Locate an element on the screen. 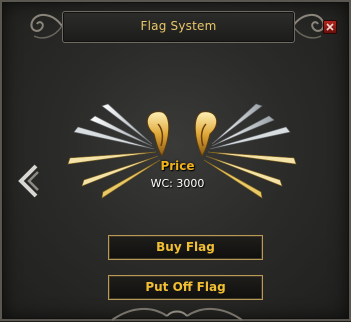 The image size is (351, 322). close-icon is located at coordinates (330, 27).